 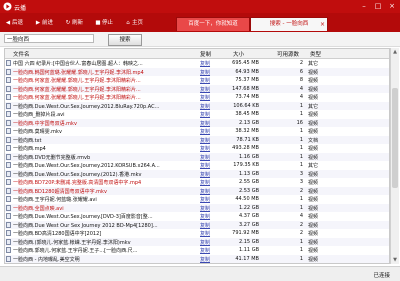 What do you see at coordinates (48, 23) in the screenshot?
I see `forward-label: 前进` at bounding box center [48, 23].